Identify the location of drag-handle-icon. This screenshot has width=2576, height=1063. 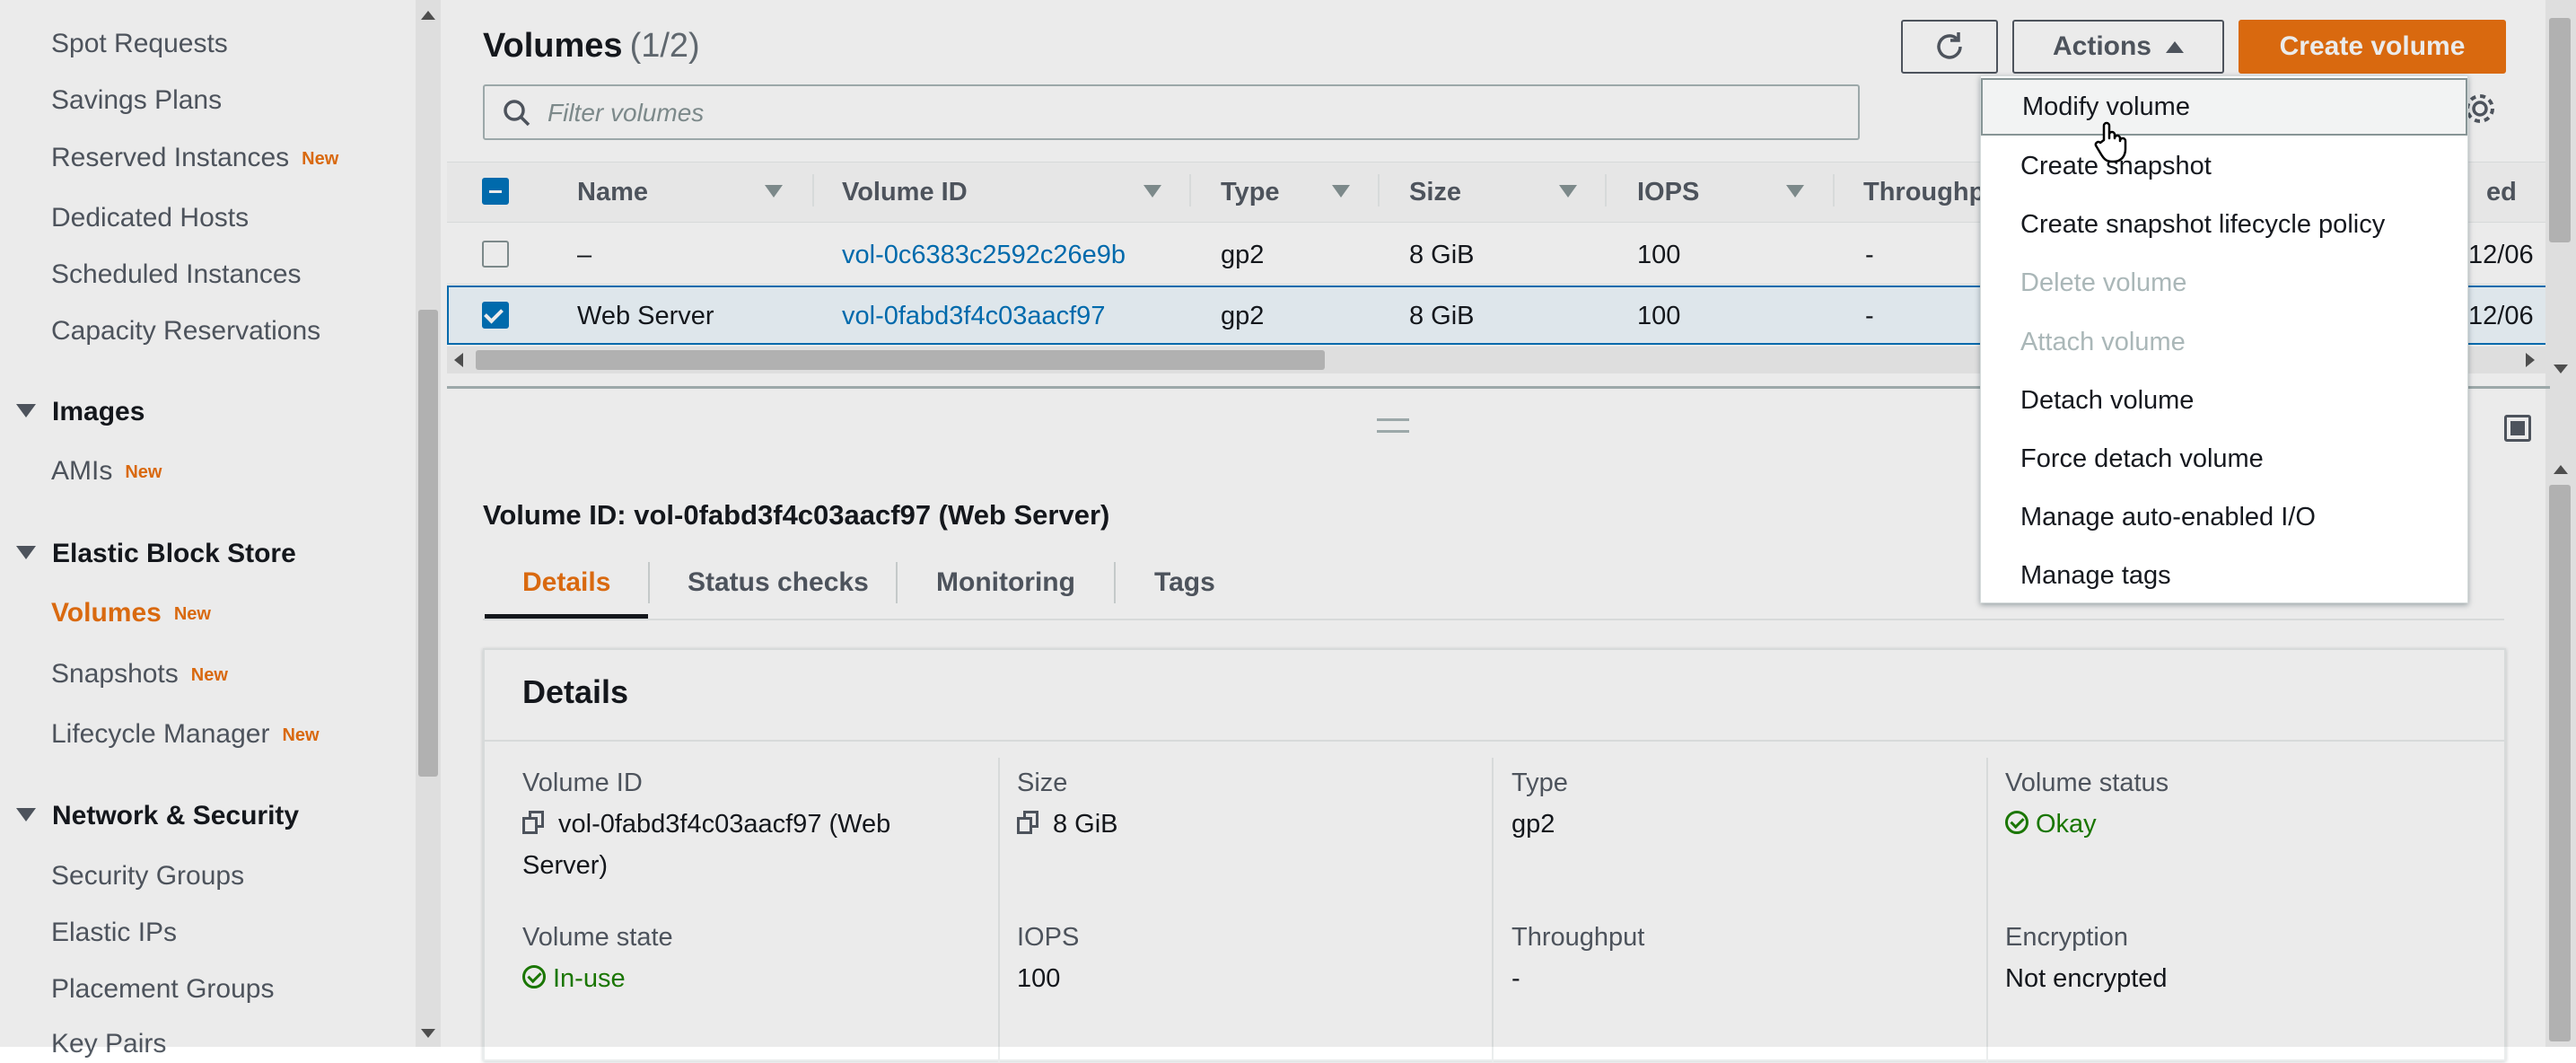
(1393, 426).